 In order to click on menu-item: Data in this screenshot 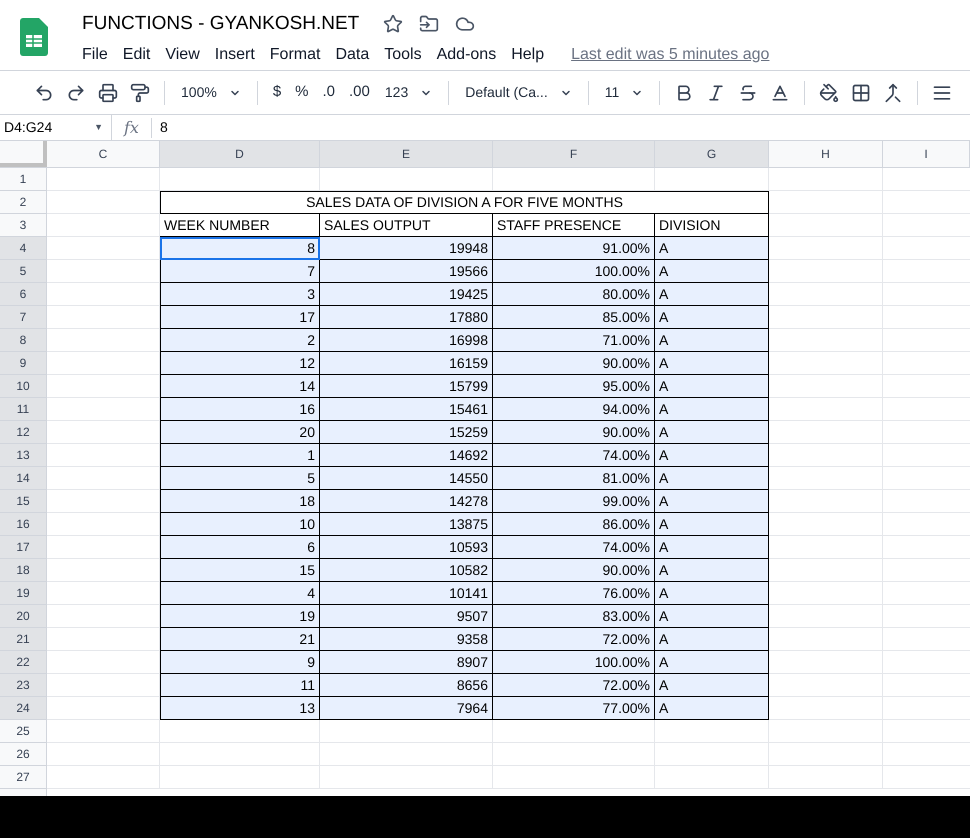, I will do `click(352, 54)`.